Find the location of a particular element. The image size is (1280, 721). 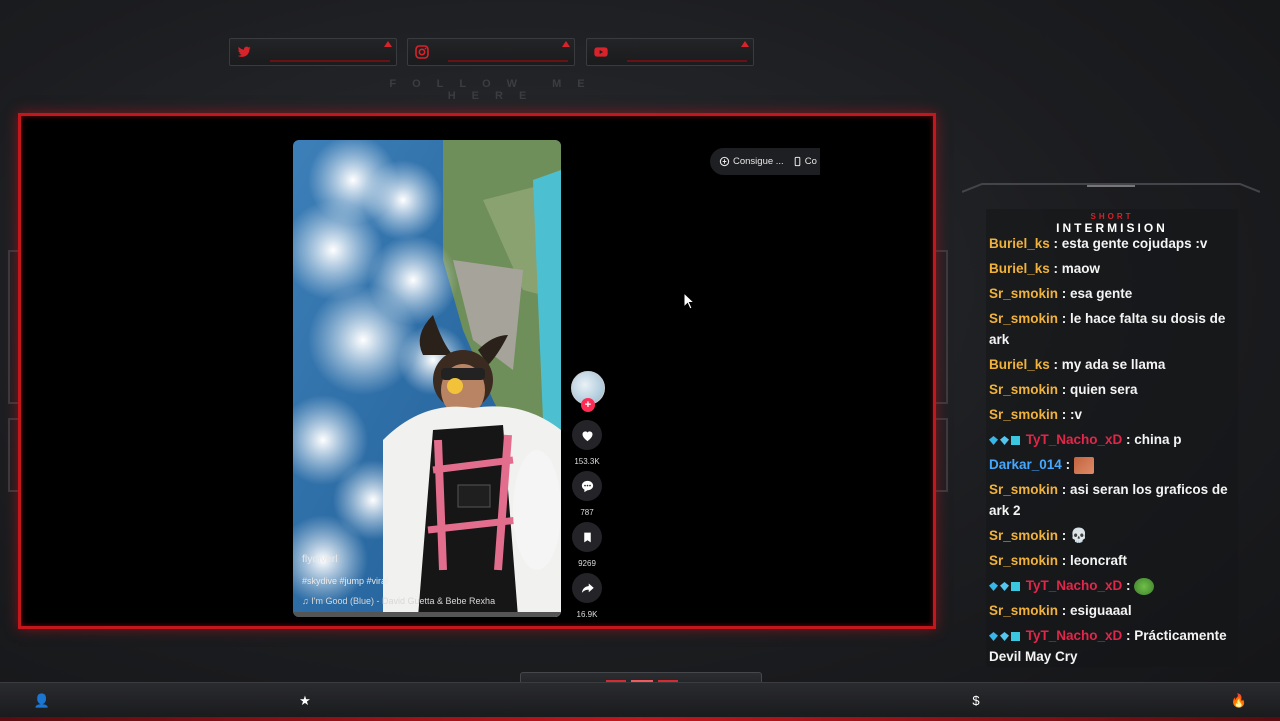

chat-text: my ada se llama is located at coordinates (1113, 364).